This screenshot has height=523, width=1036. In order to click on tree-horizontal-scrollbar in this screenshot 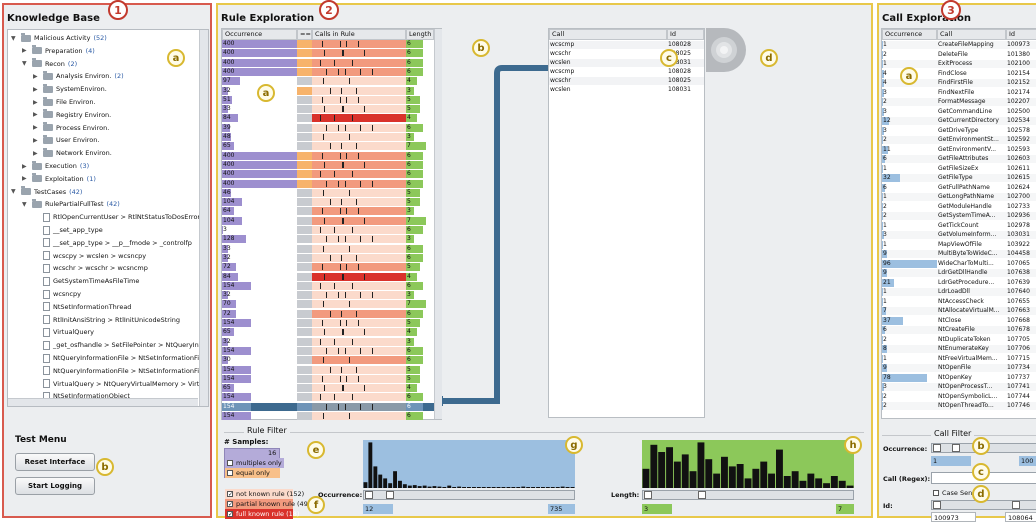, I will do `click(103, 402)`.